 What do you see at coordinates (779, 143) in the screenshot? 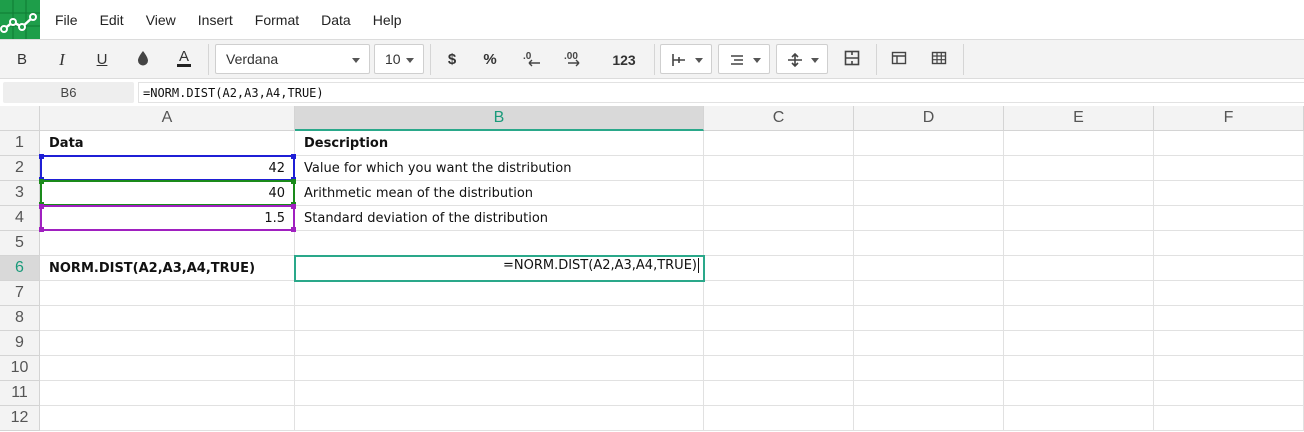
I see `cell-c1` at bounding box center [779, 143].